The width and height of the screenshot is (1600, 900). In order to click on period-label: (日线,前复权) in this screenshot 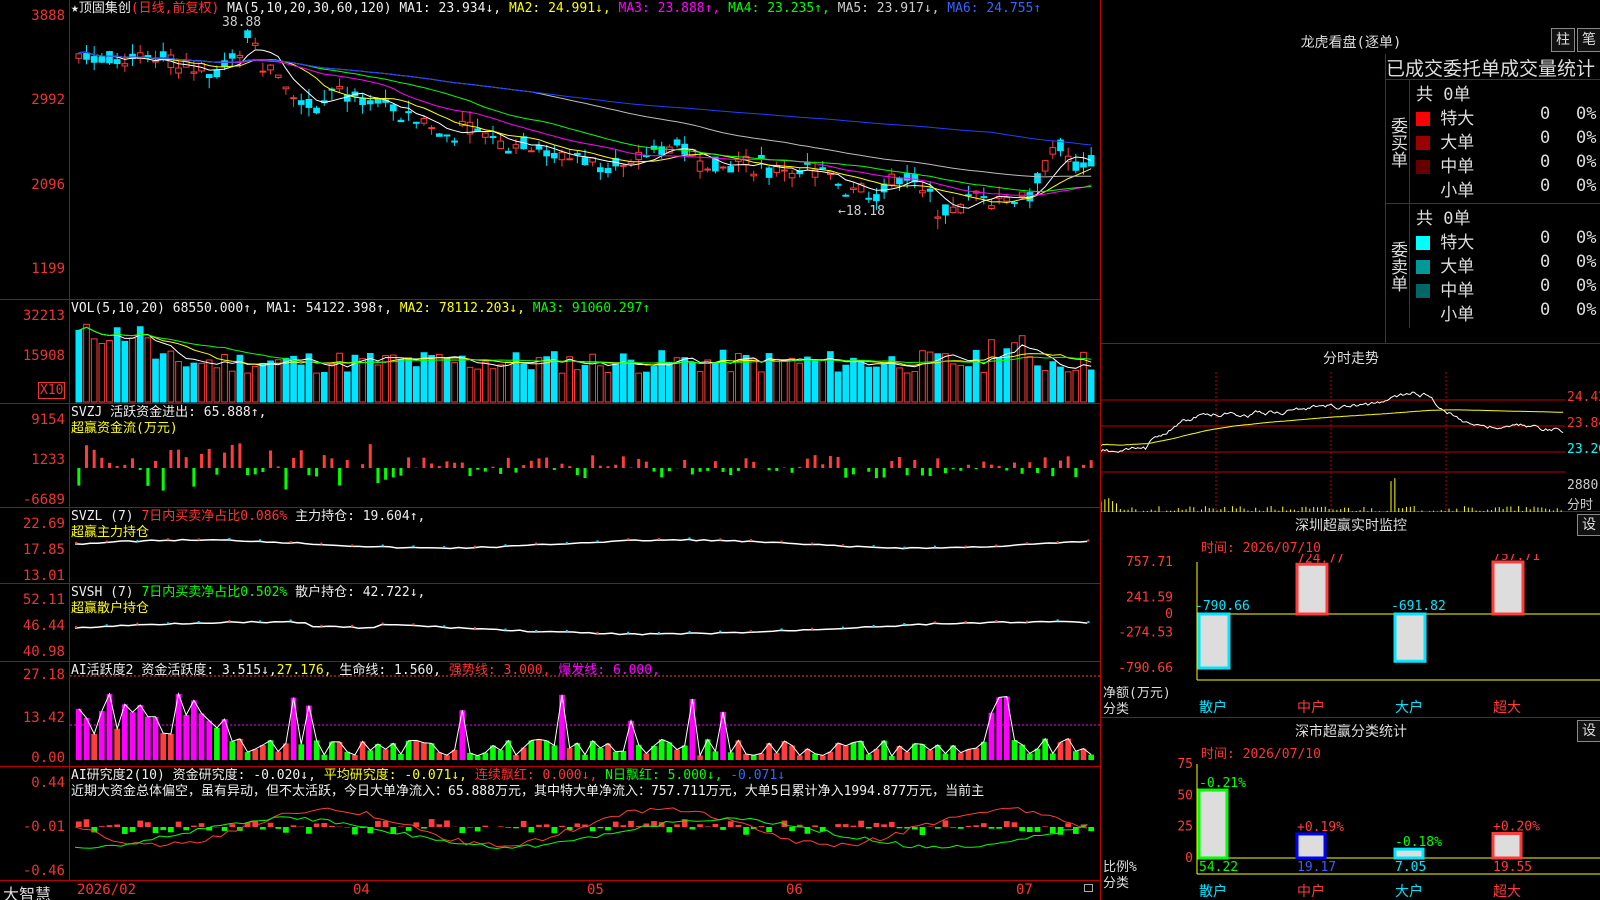, I will do `click(175, 8)`.